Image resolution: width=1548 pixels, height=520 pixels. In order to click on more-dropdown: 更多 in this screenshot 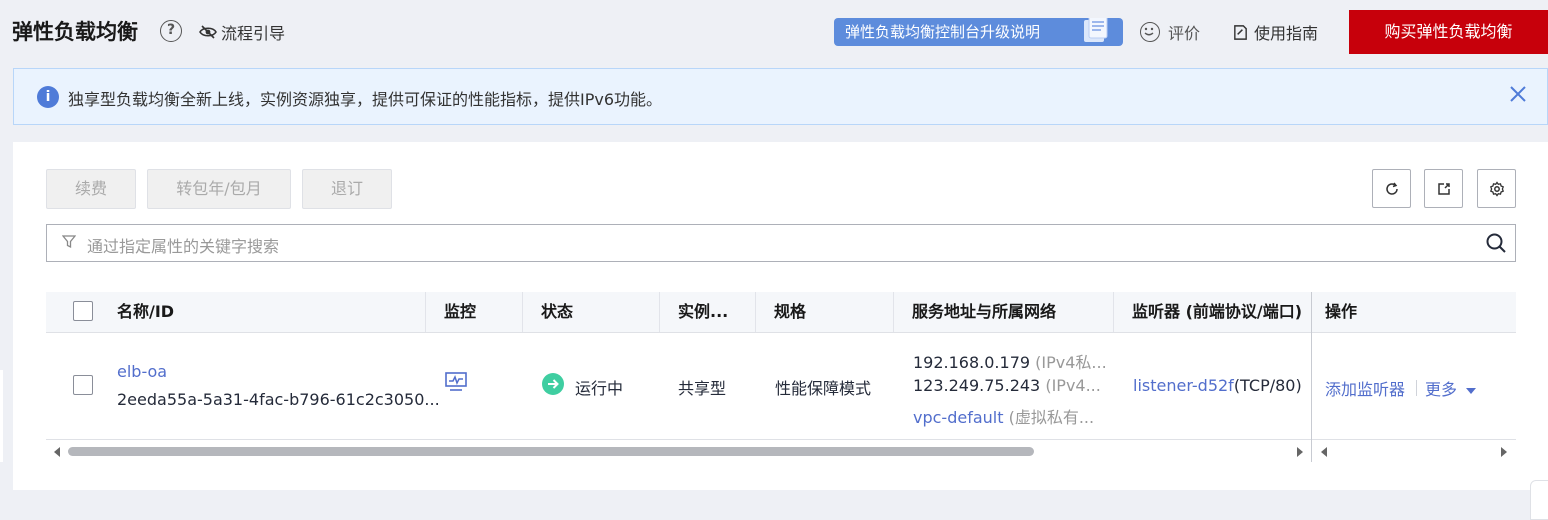, I will do `click(1451, 388)`.